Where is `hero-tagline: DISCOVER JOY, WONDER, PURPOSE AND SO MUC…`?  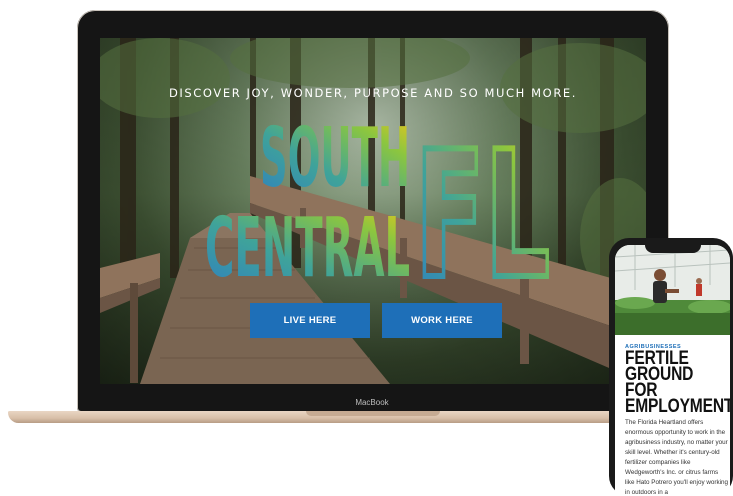 hero-tagline: DISCOVER JOY, WONDER, PURPOSE AND SO MUC… is located at coordinates (373, 93).